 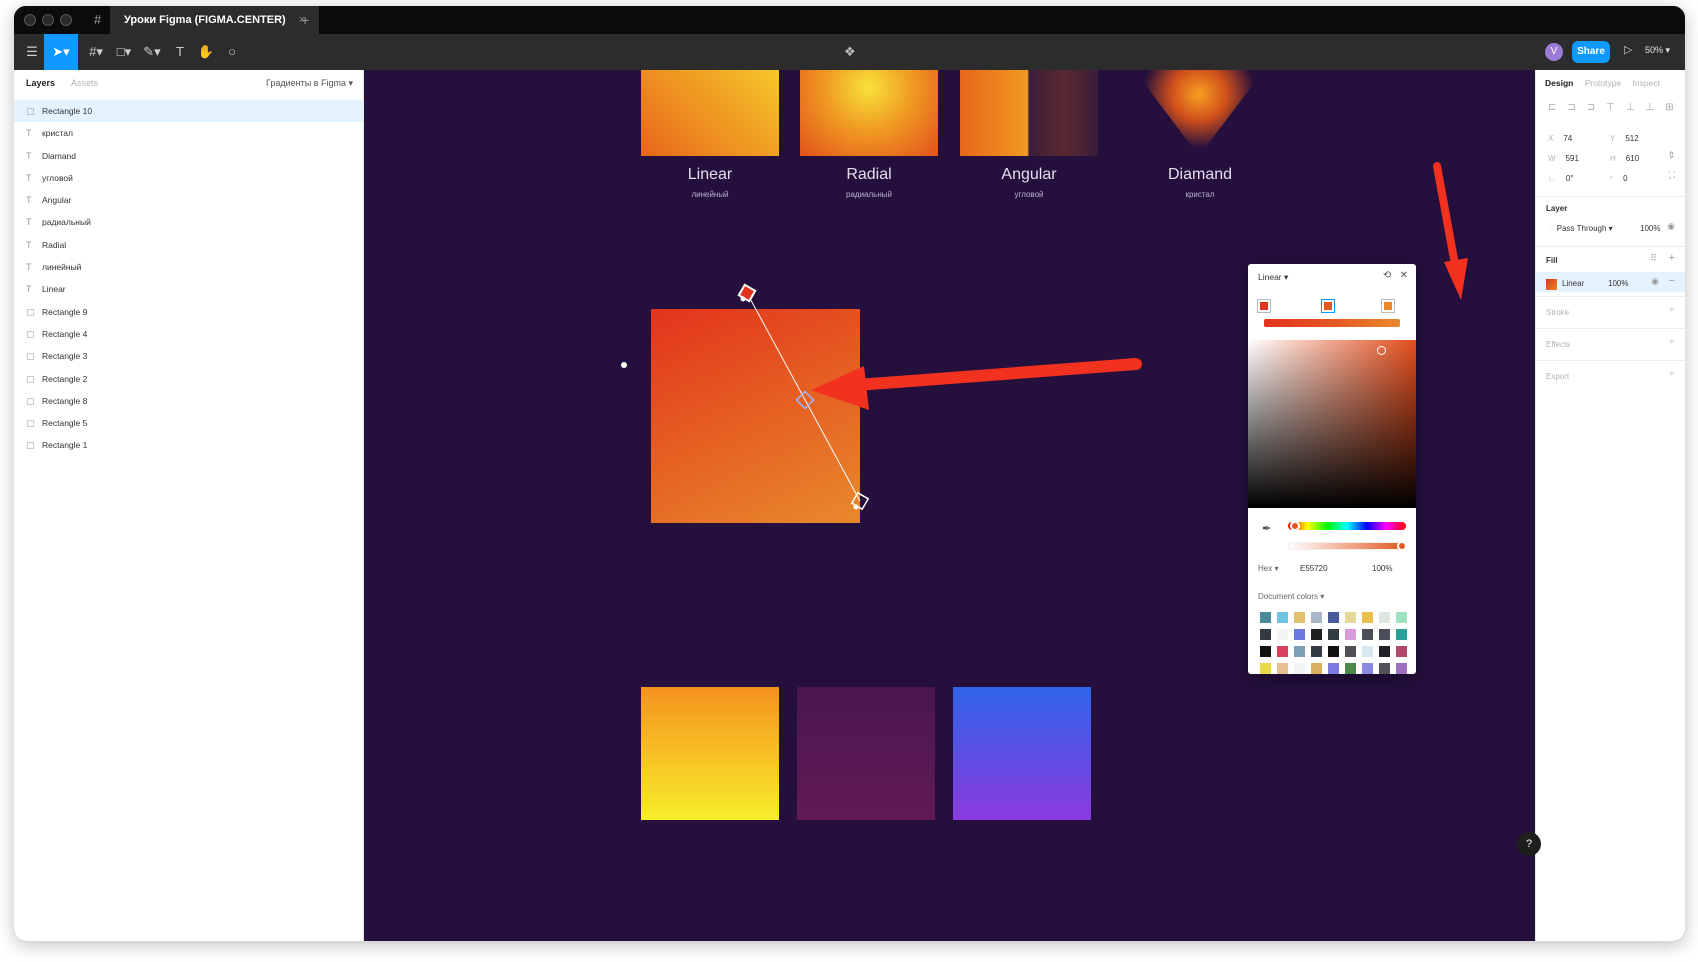 I want to click on file-tab: Уроки Figma (FIGMA.CENTER) ×, so click(x=215, y=20).